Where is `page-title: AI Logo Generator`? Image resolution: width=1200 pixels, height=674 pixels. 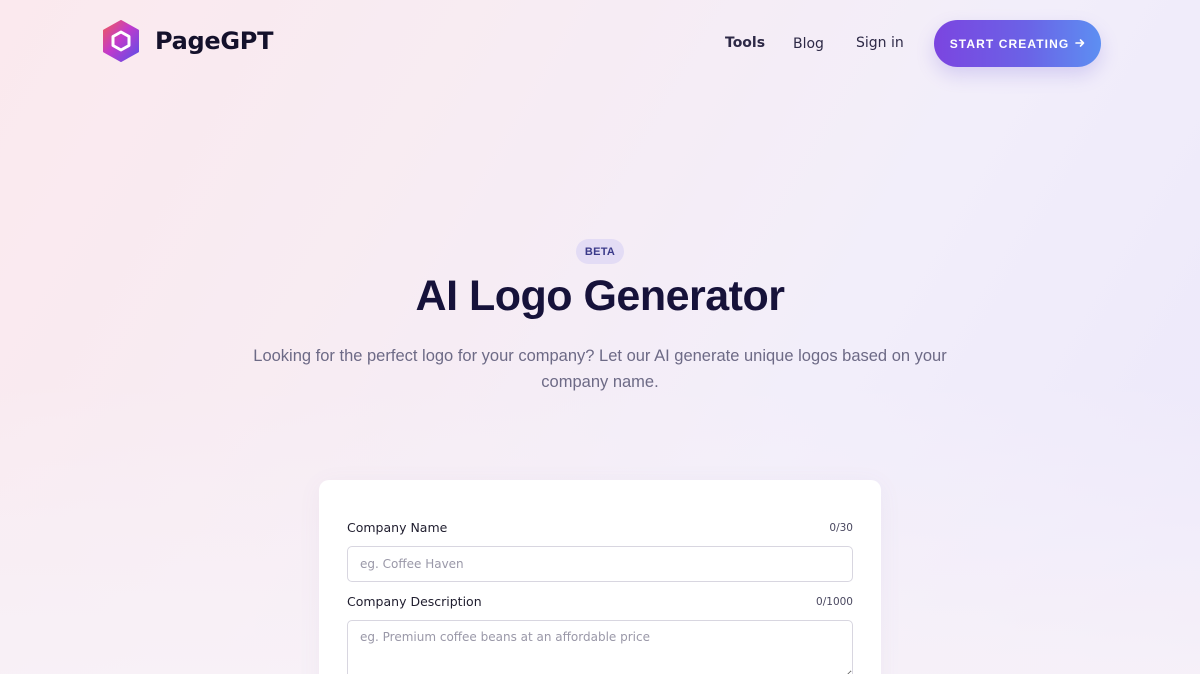 page-title: AI Logo Generator is located at coordinates (600, 296).